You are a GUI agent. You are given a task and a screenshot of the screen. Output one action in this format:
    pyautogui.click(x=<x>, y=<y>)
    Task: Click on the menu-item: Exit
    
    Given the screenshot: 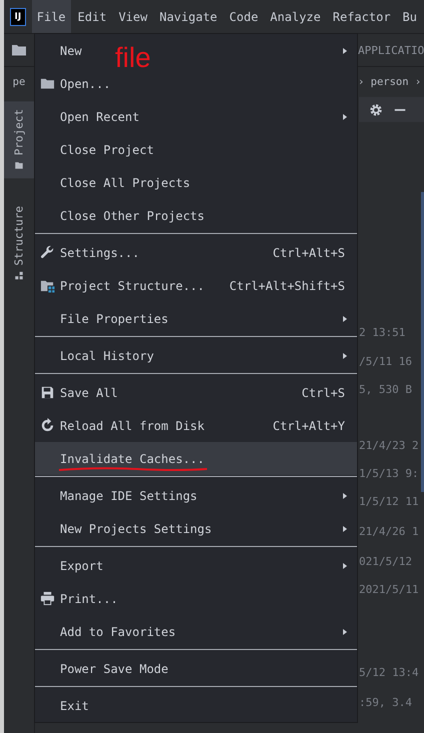 What is the action you would take?
    pyautogui.click(x=74, y=705)
    